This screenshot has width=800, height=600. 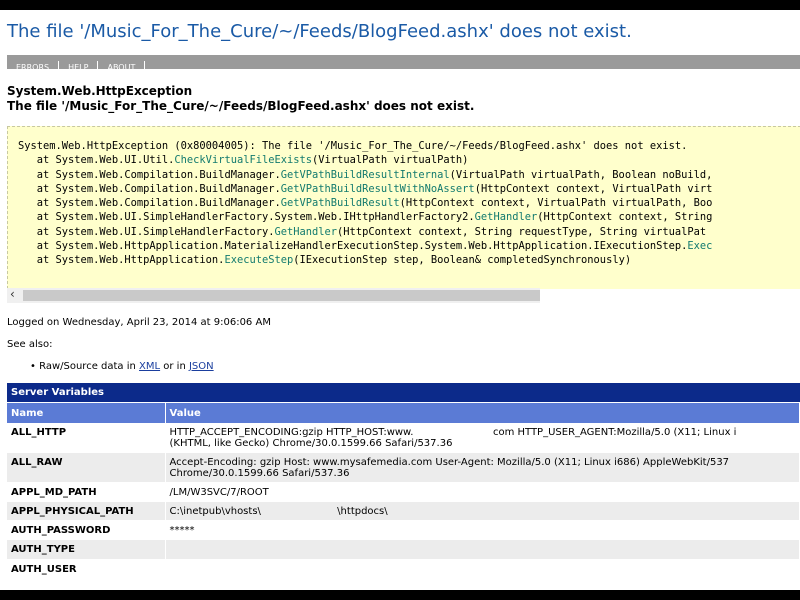 I want to click on nav-about-link: ABOUT, so click(x=122, y=68).